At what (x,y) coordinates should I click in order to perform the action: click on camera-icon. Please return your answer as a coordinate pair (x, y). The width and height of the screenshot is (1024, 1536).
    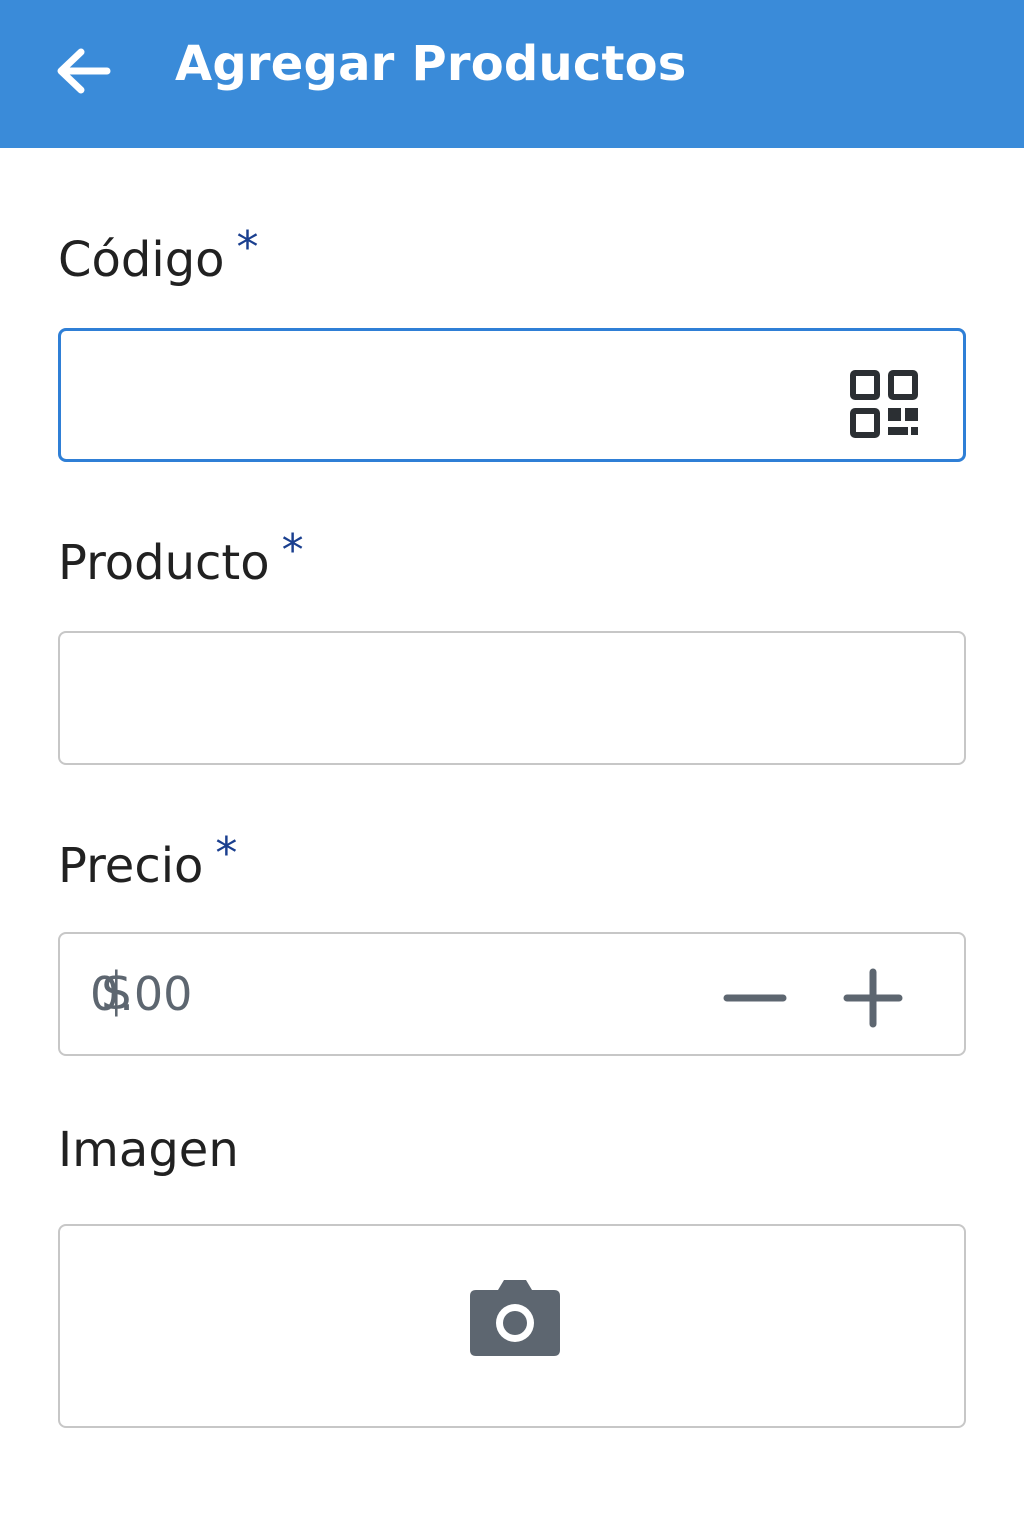
    Looking at the image, I should click on (515, 1318).